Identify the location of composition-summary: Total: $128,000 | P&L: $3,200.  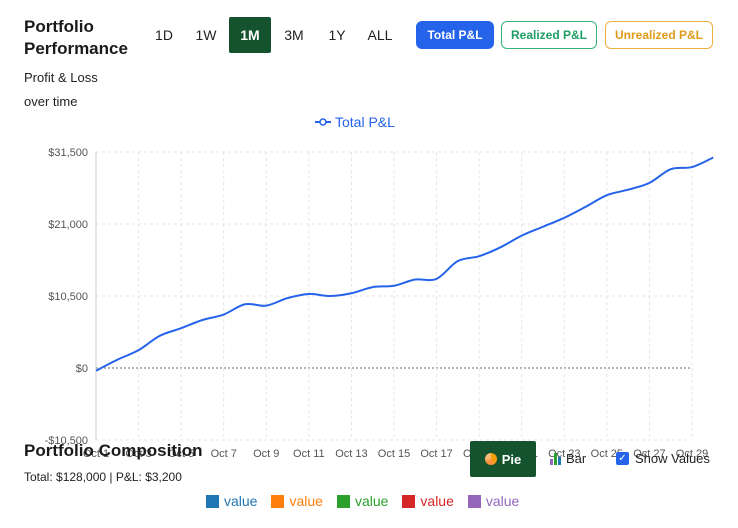
(103, 477).